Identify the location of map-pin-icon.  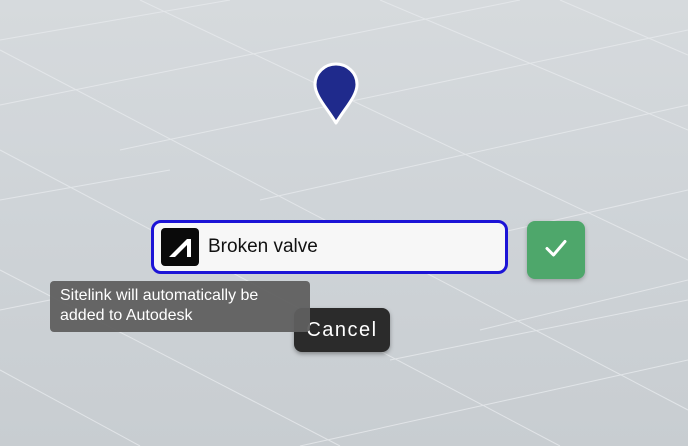
(336, 94).